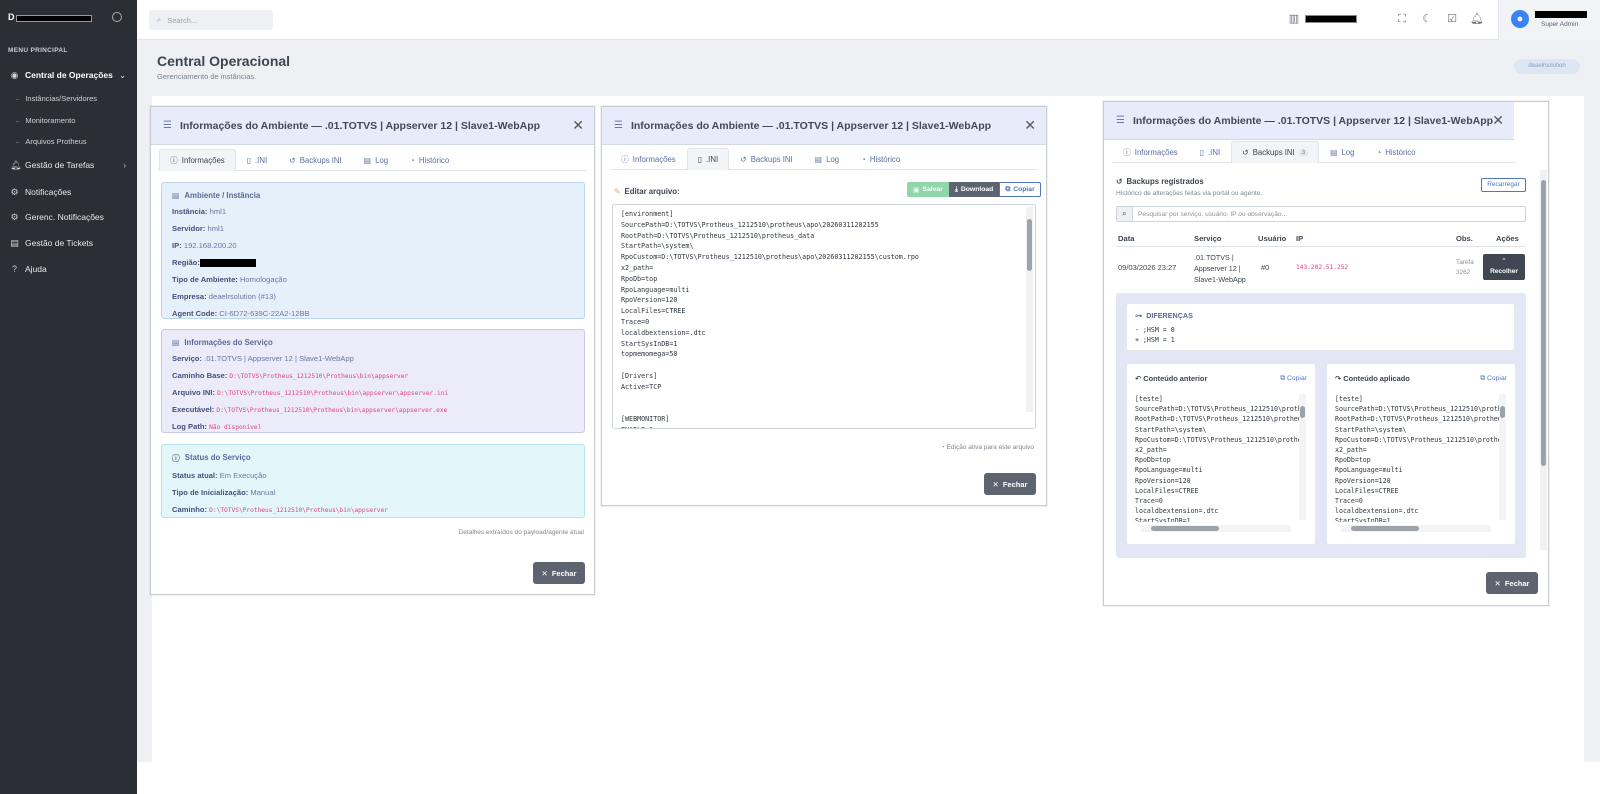  Describe the element at coordinates (1020, 189) in the screenshot. I see `copy-button: ⧉ Copiar` at that location.